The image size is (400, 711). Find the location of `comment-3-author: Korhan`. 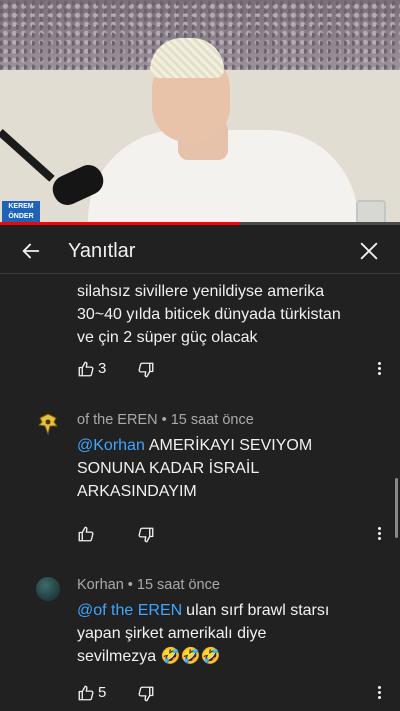

comment-3-author: Korhan is located at coordinates (100, 585).